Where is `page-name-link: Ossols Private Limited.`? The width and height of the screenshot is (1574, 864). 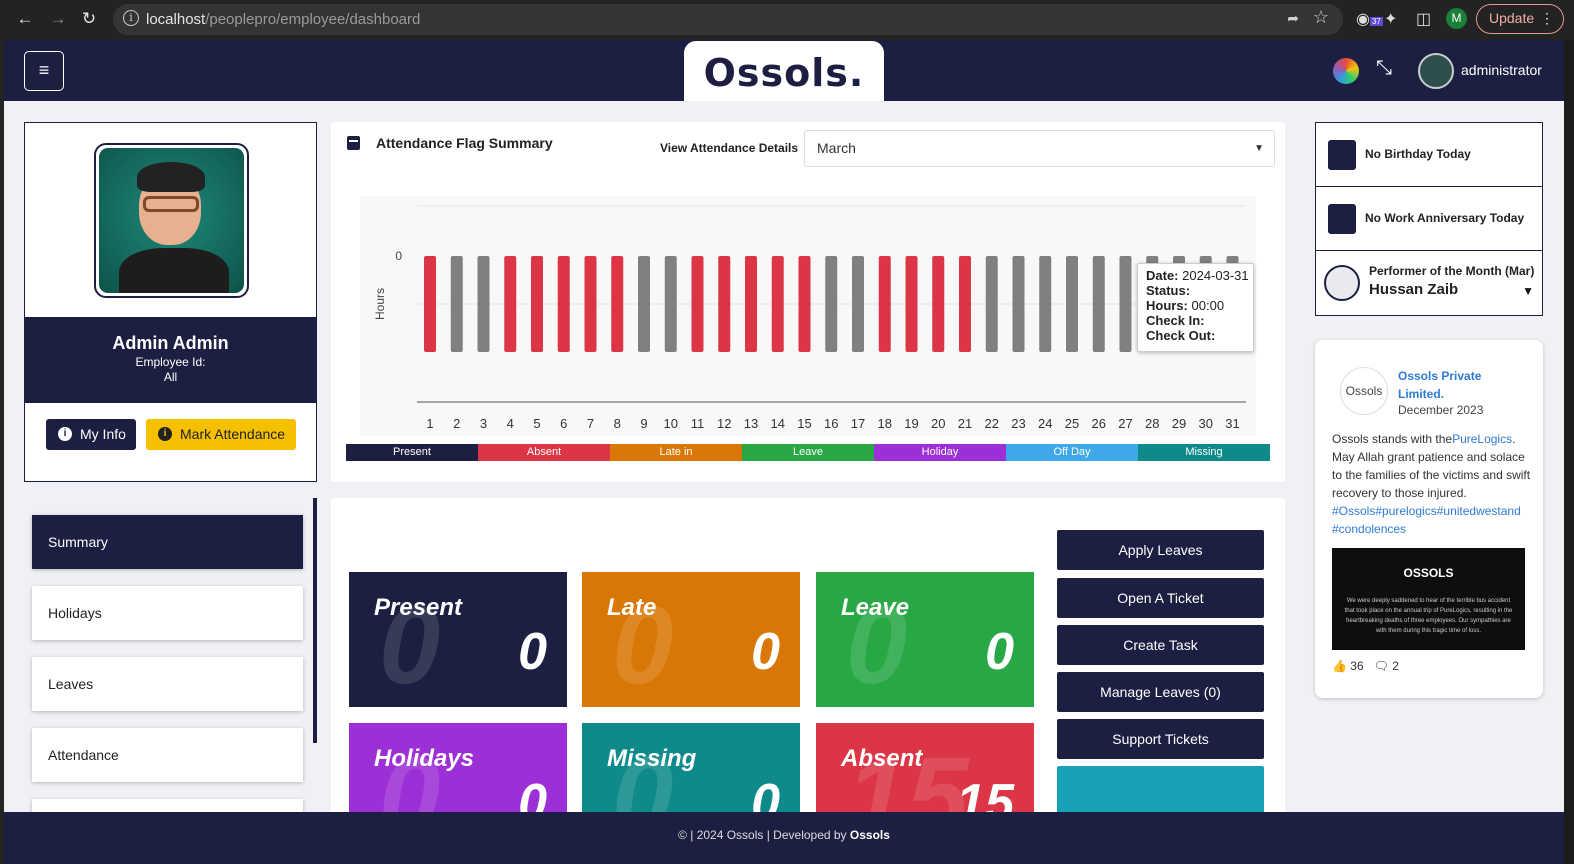 page-name-link: Ossols Private Limited. is located at coordinates (1463, 385).